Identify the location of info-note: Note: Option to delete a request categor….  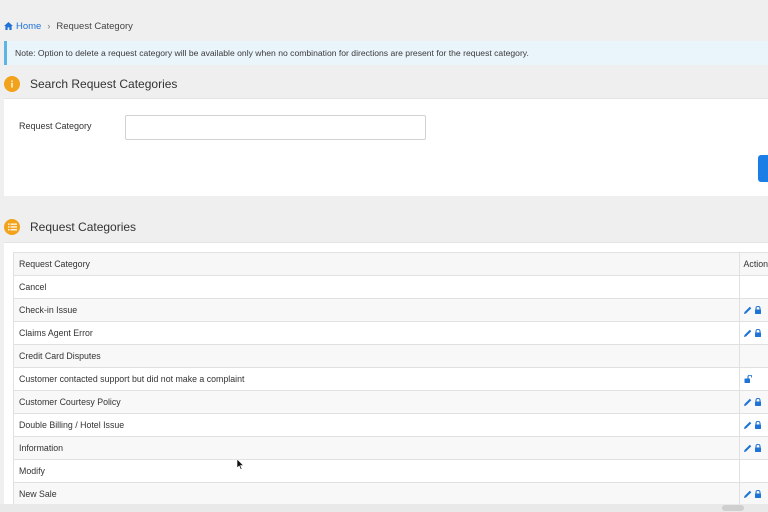
(386, 53).